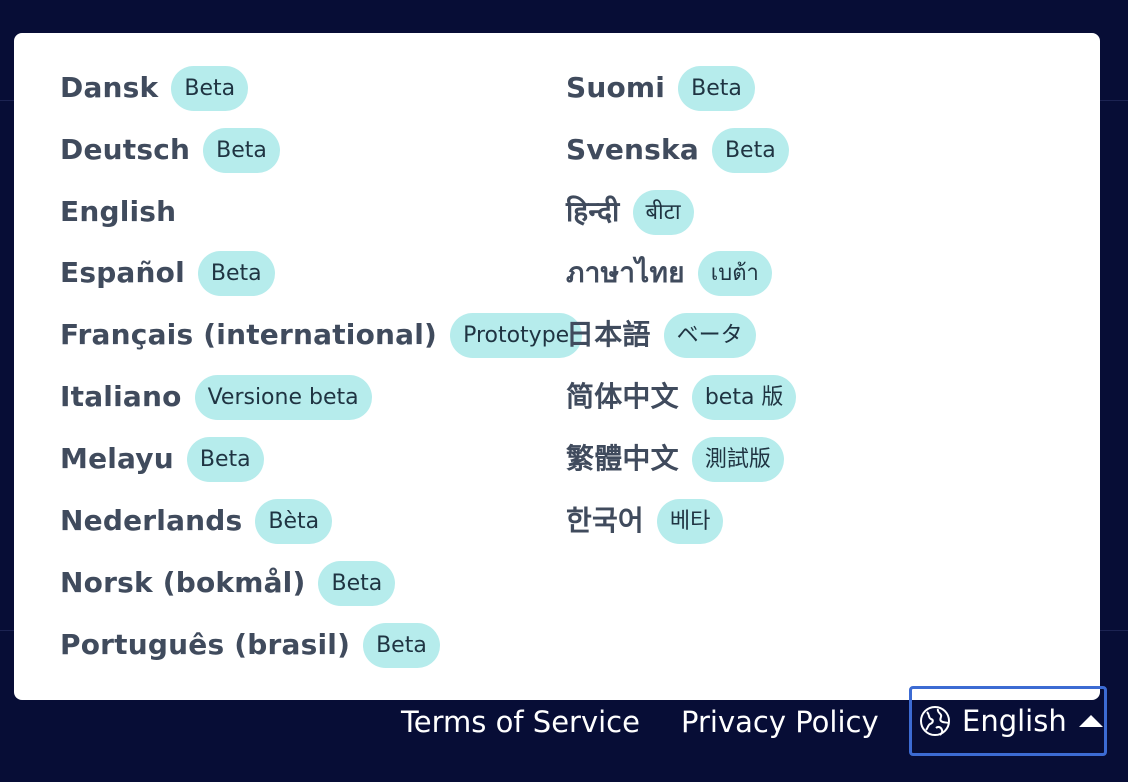 Image resolution: width=1128 pixels, height=782 pixels. Describe the element at coordinates (681, 397) in the screenshot. I see `language-option: 简体中文 beta 版` at that location.